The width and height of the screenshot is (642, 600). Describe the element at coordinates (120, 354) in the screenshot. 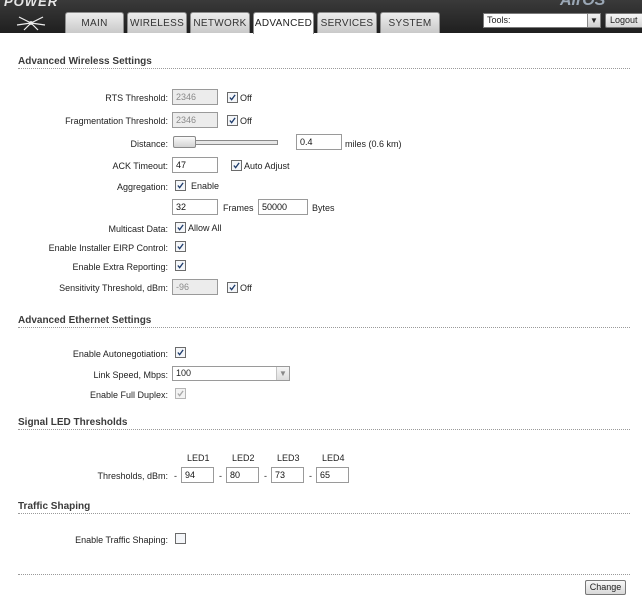

I see `autonegotiation-label: Enable Autonegotiation:` at that location.